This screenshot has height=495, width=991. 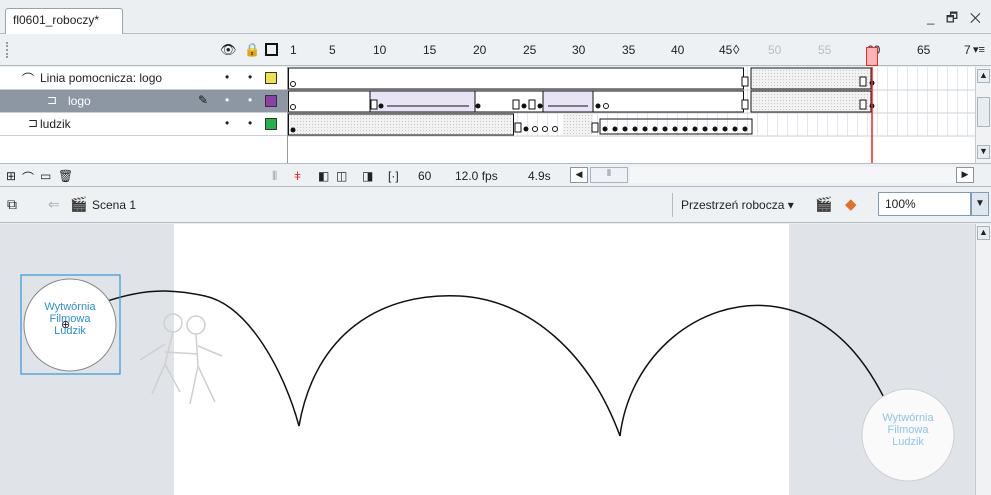 I want to click on guided-layer-icon: ⊐, so click(x=52, y=100).